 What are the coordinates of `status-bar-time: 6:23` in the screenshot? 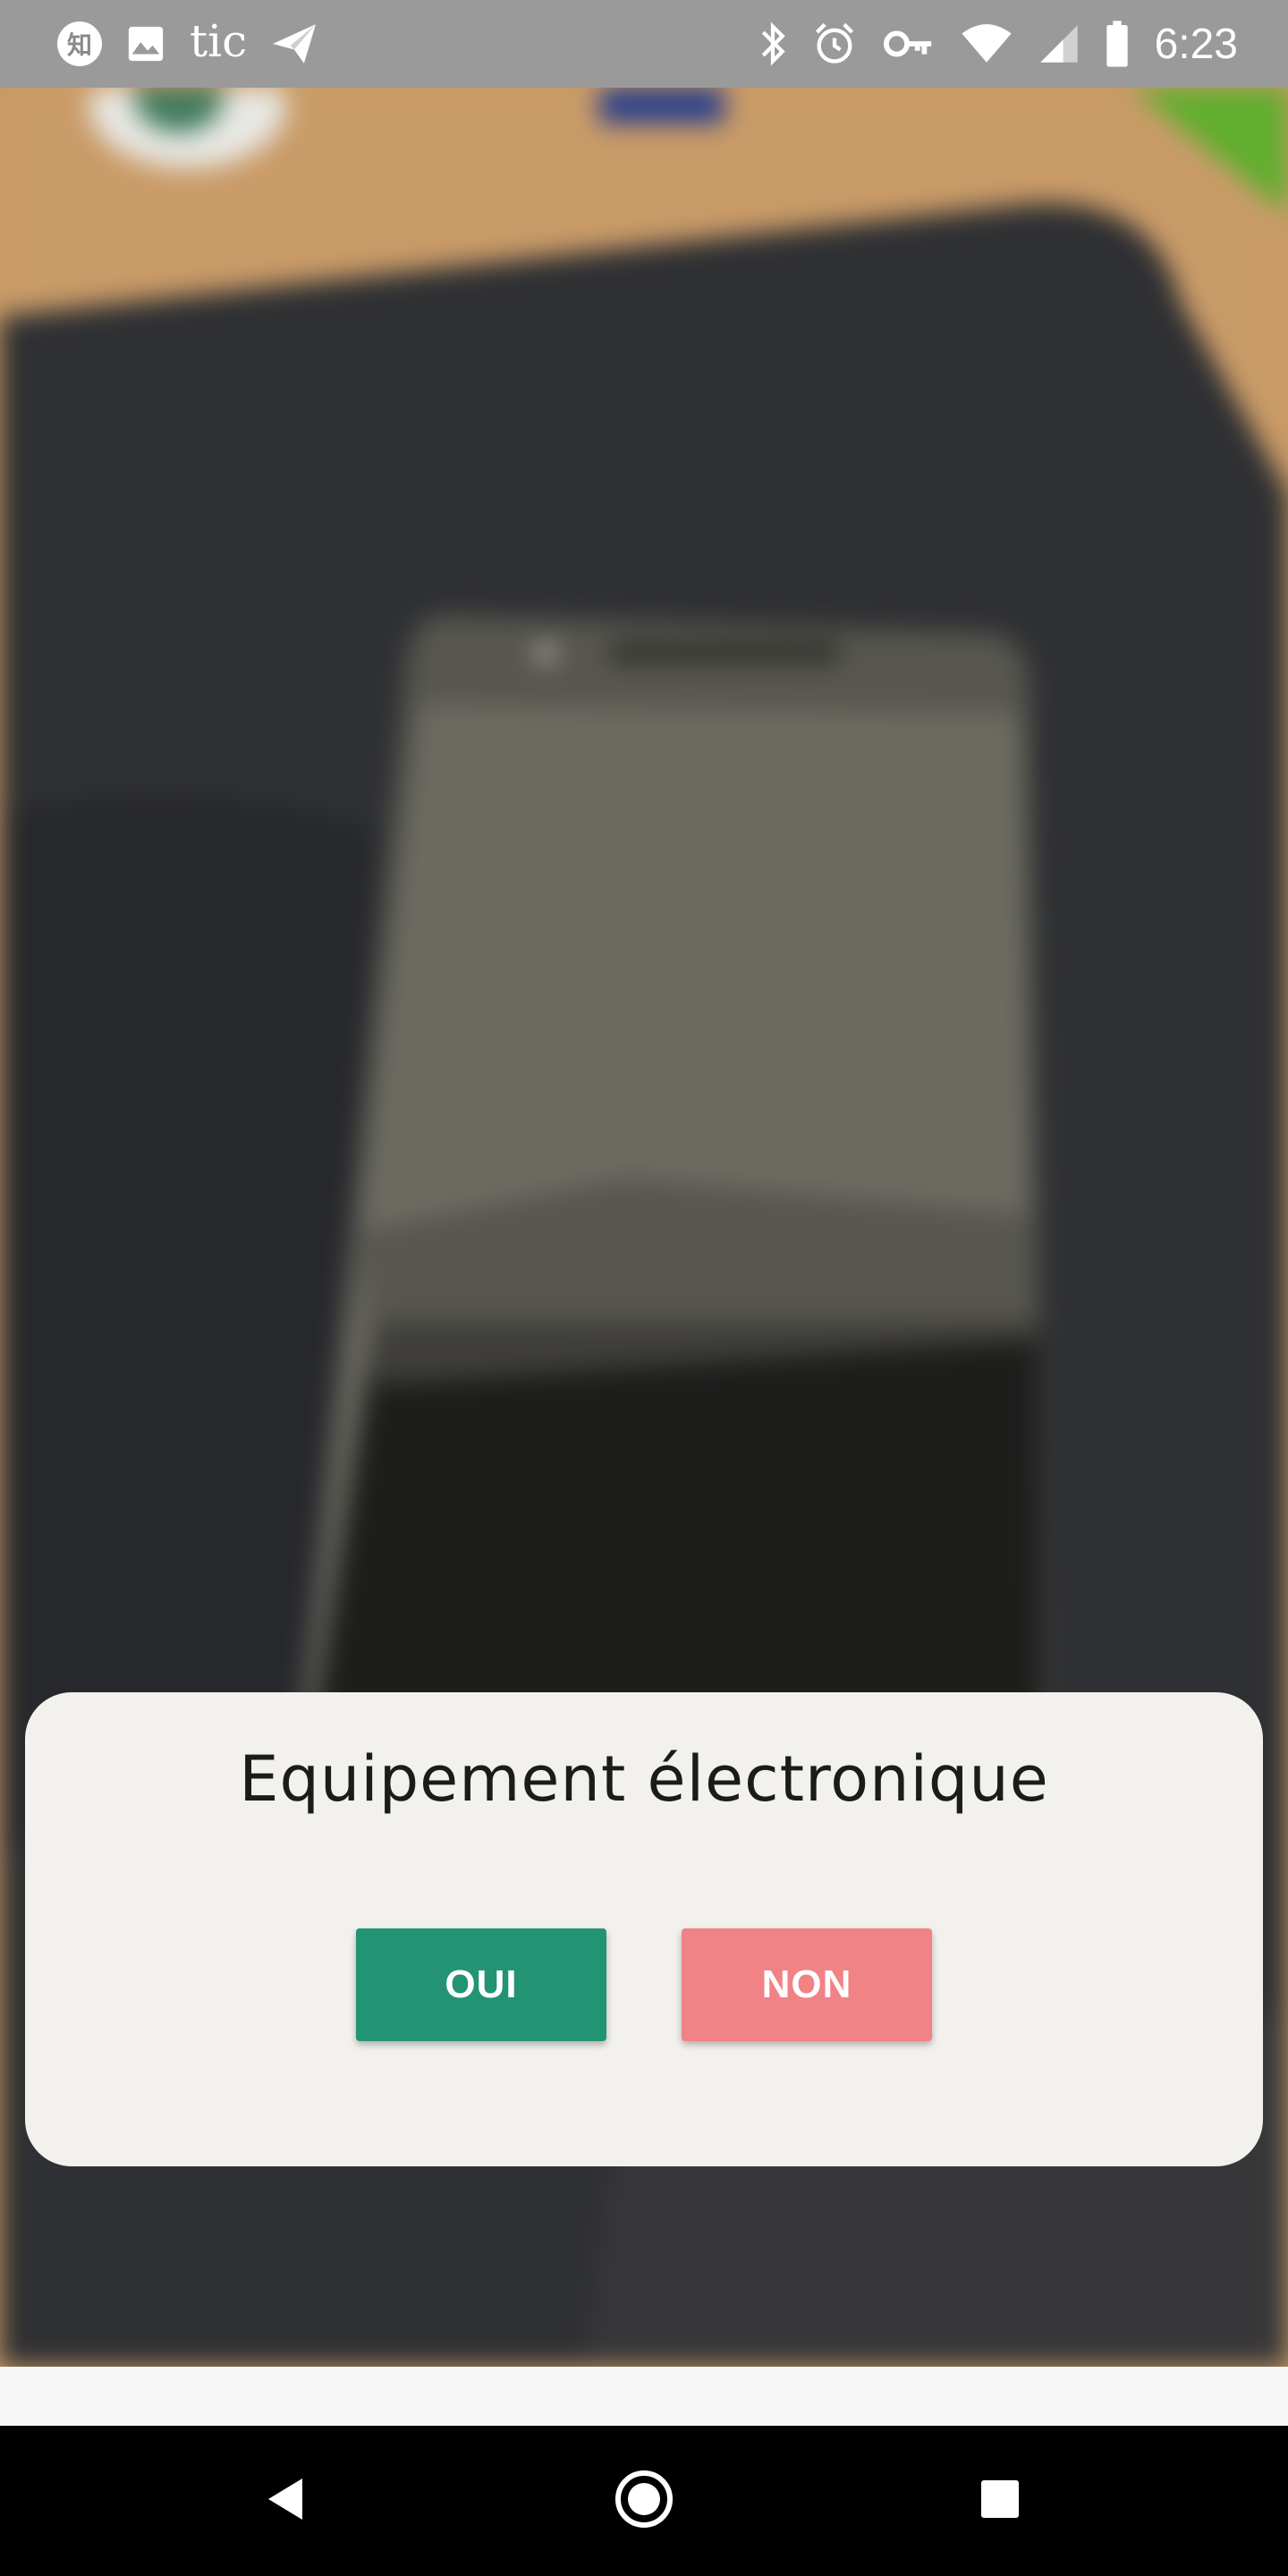 It's located at (1196, 44).